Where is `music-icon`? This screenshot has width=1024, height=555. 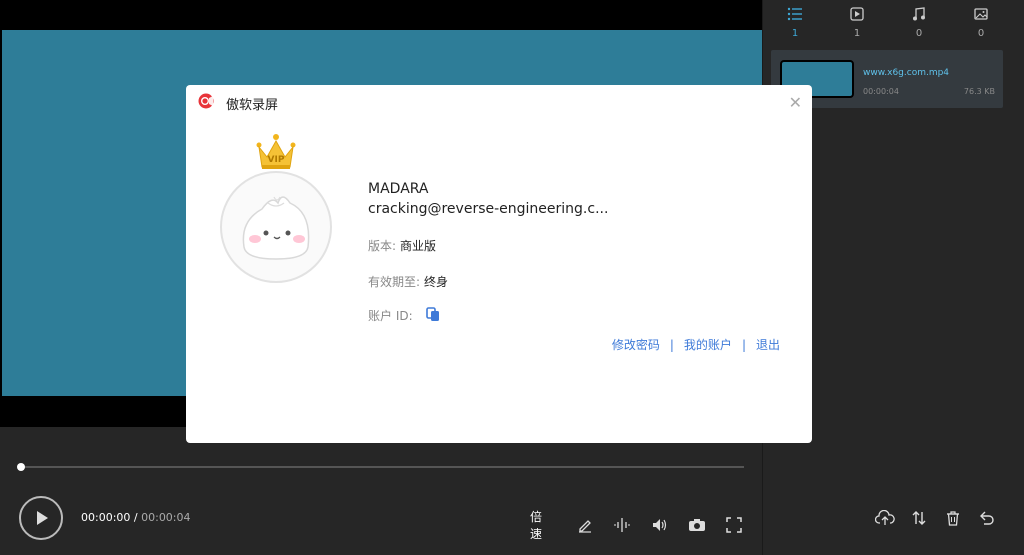
music-icon is located at coordinates (919, 14).